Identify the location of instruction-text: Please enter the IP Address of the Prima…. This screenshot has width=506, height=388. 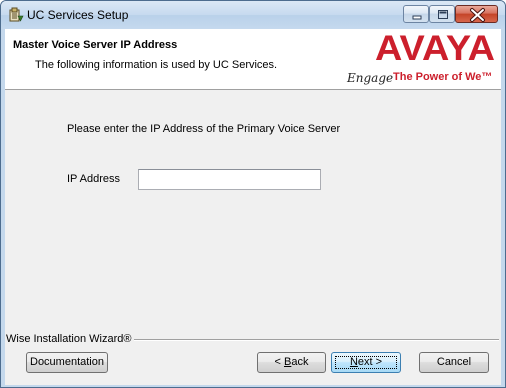
(204, 129).